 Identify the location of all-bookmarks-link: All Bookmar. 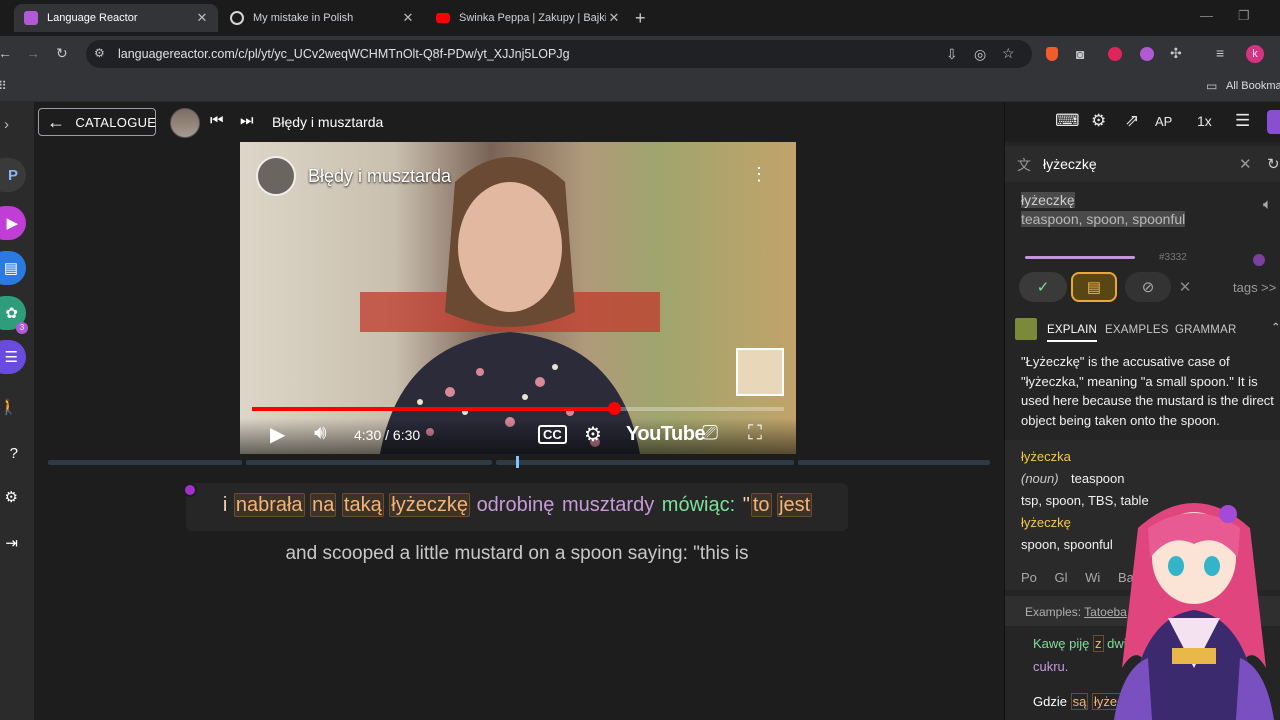
(1253, 86).